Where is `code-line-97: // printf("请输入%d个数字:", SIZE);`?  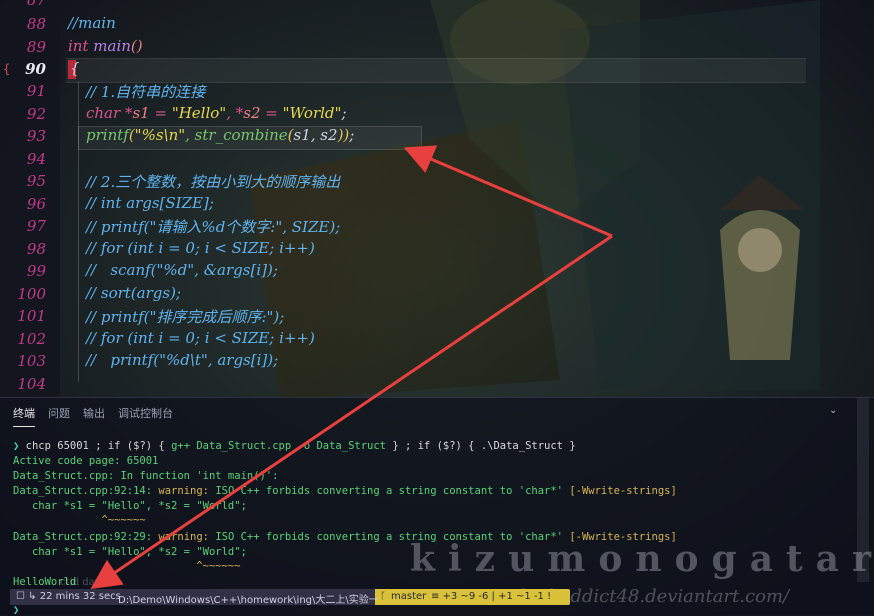
code-line-97: // printf("请输入%d个数字:", SIZE); is located at coordinates (213, 227).